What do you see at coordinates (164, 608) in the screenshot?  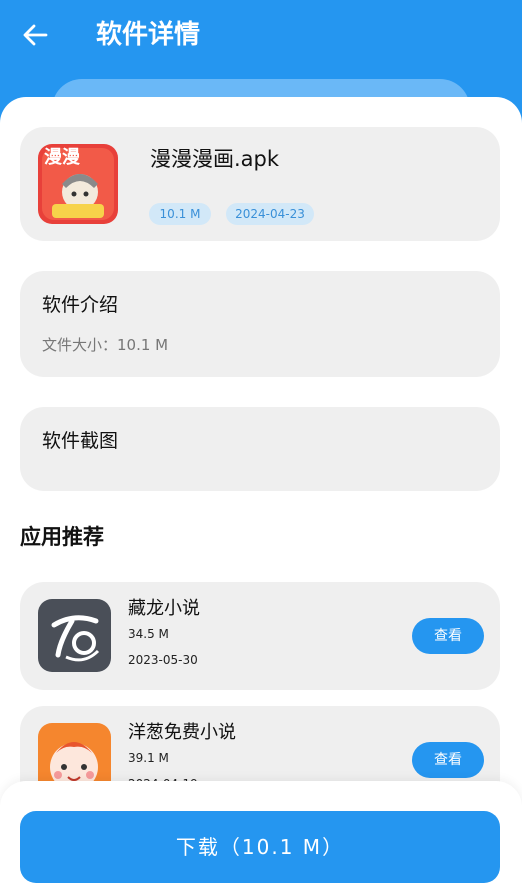 I see `rec-name: 藏龙小说` at bounding box center [164, 608].